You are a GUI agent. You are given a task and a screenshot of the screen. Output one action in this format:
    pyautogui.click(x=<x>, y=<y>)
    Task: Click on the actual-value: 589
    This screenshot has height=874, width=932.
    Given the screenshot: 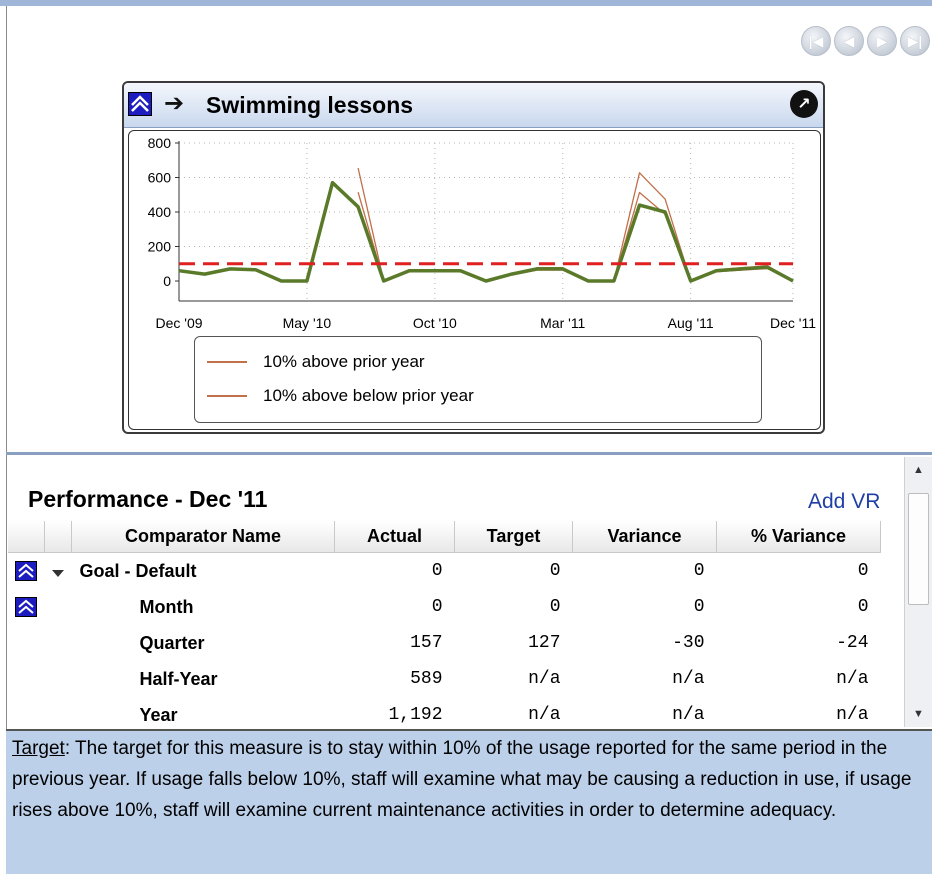 What is the action you would take?
    pyautogui.click(x=426, y=679)
    